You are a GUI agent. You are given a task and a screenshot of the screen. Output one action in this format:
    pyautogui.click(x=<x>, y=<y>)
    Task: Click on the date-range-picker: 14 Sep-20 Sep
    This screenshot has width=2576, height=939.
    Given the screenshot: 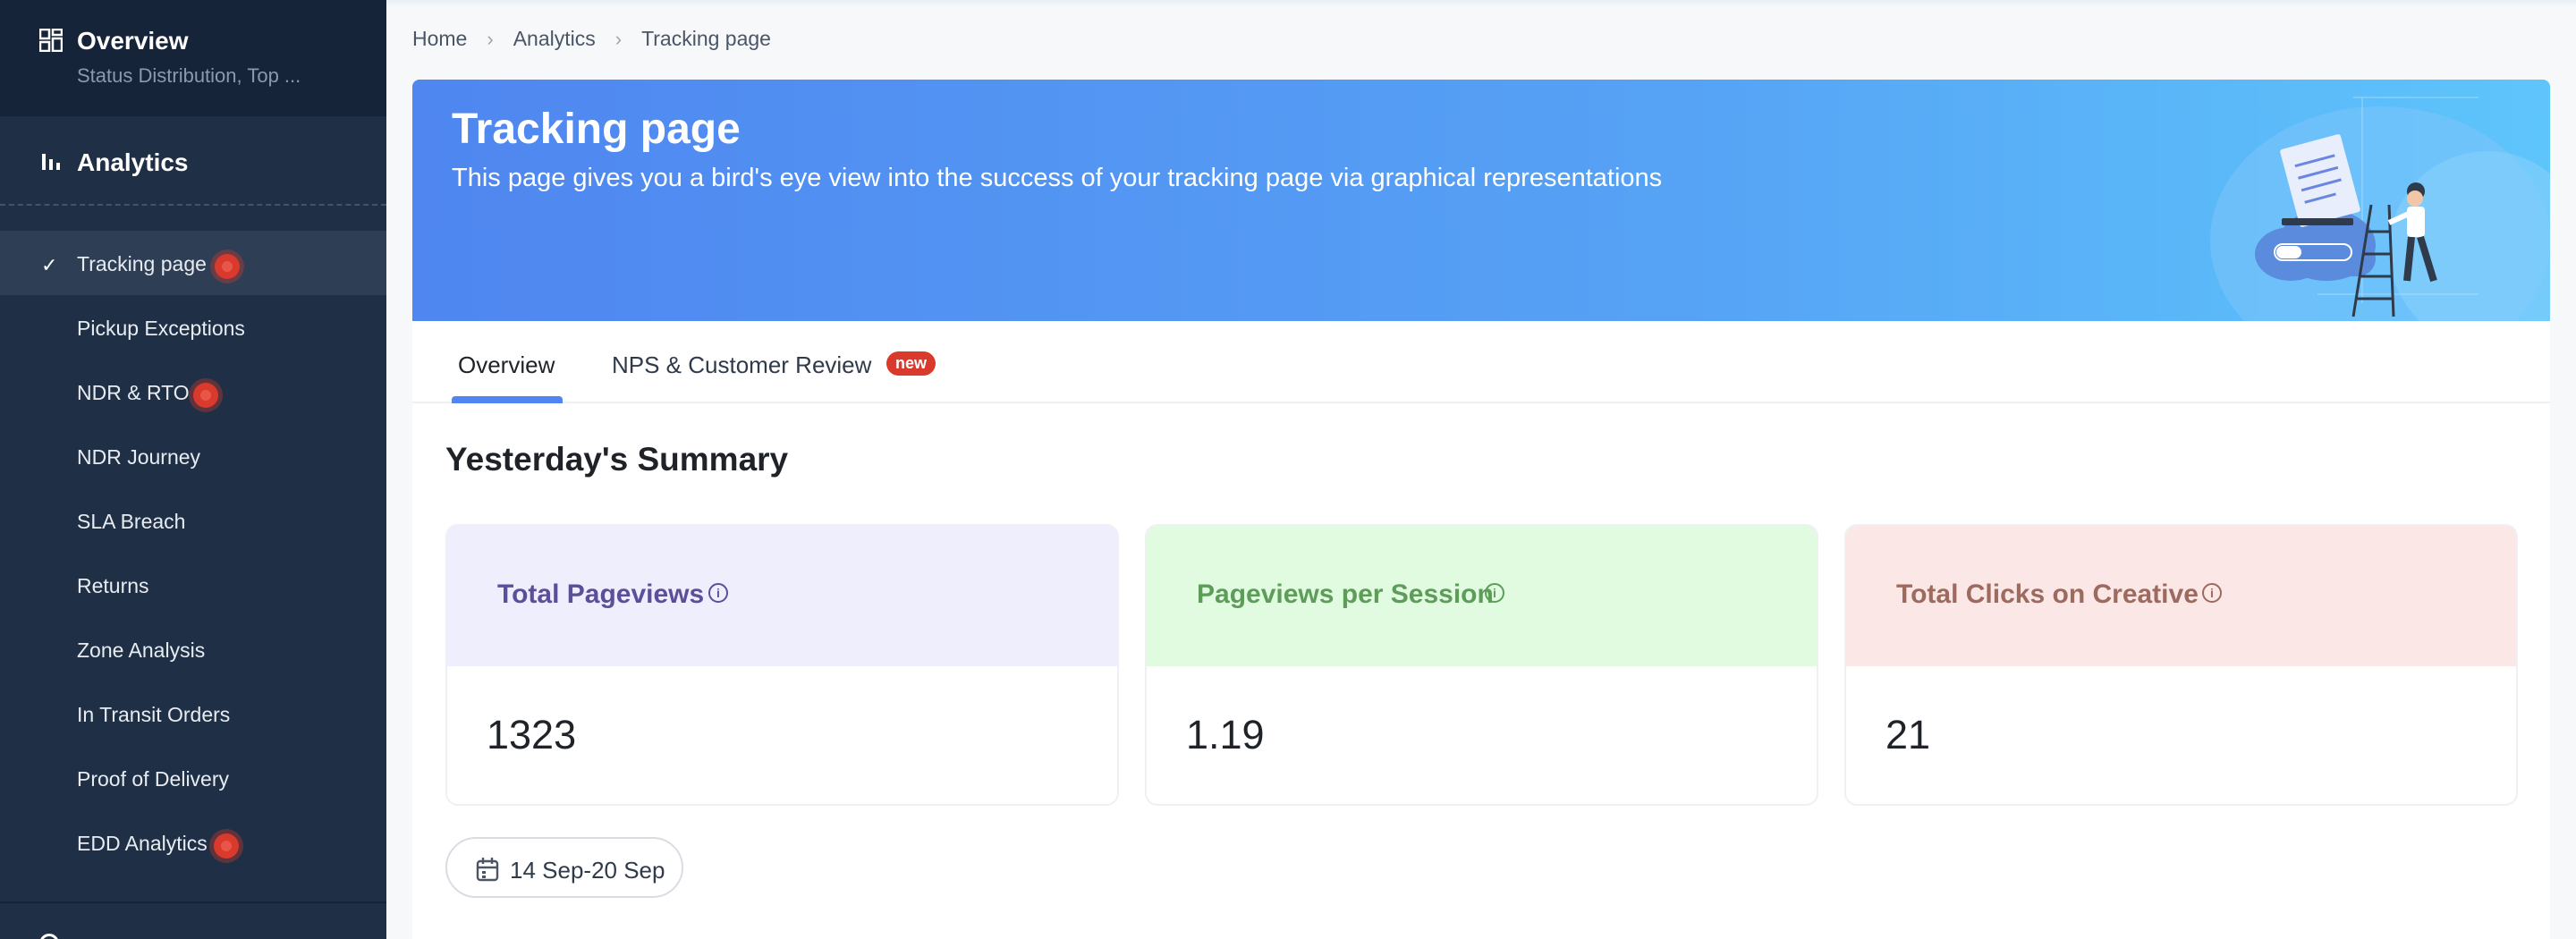 What is the action you would take?
    pyautogui.click(x=564, y=867)
    